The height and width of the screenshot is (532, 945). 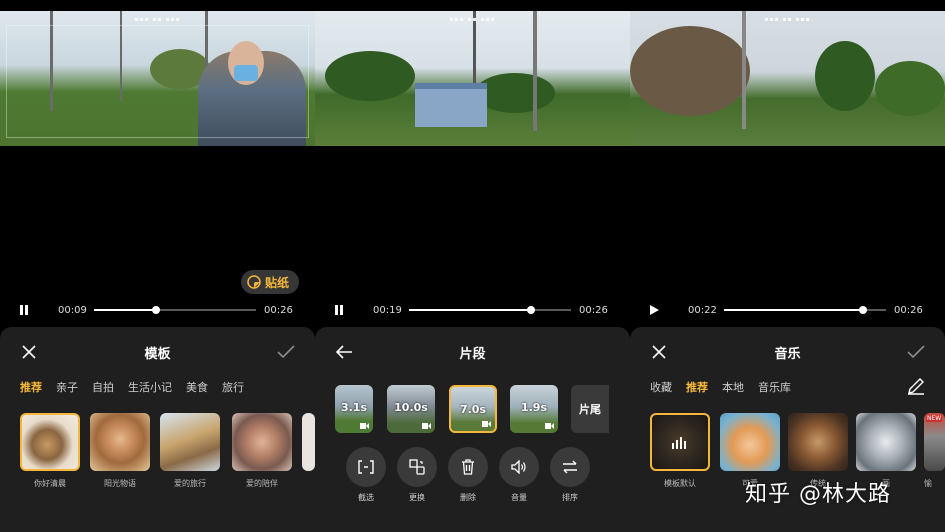 I want to click on sheet-title: 片段, so click(x=472, y=354).